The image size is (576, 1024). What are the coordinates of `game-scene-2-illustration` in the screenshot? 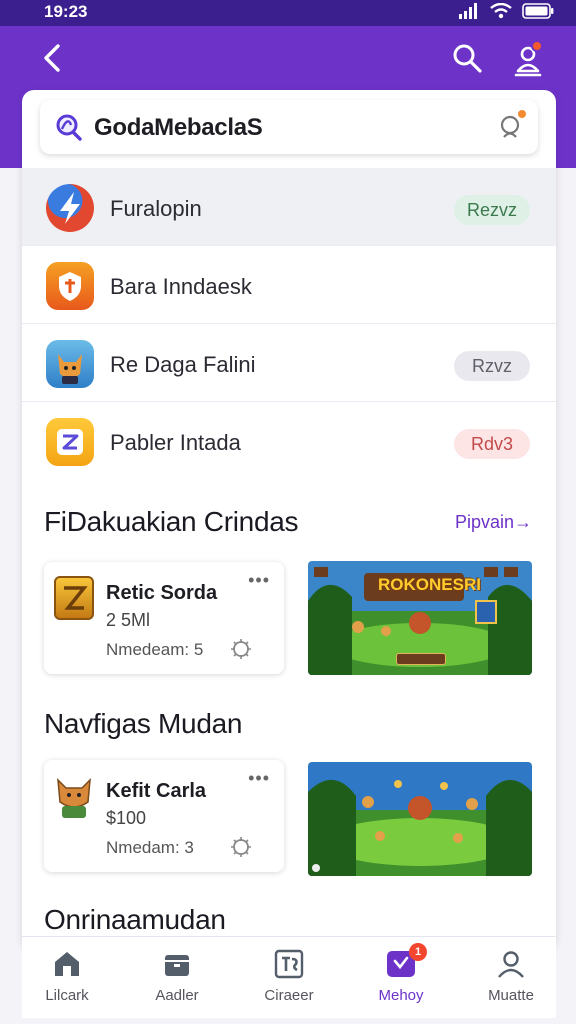 It's located at (420, 819).